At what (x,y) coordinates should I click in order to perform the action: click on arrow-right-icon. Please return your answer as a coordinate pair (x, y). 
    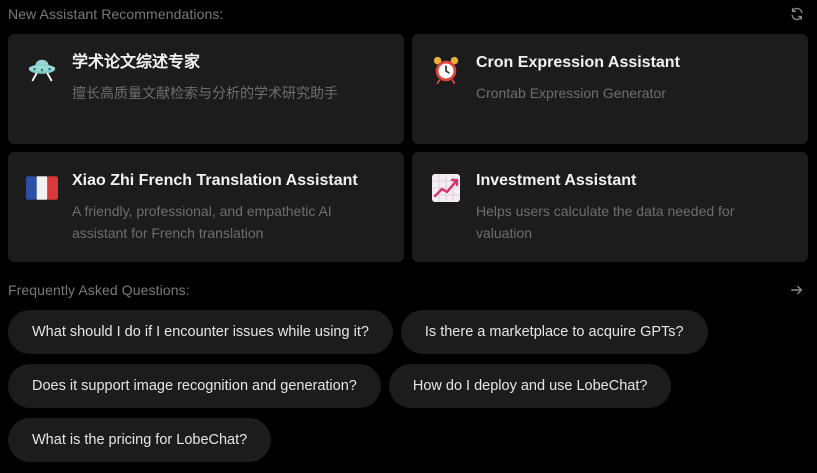
    Looking at the image, I should click on (797, 290).